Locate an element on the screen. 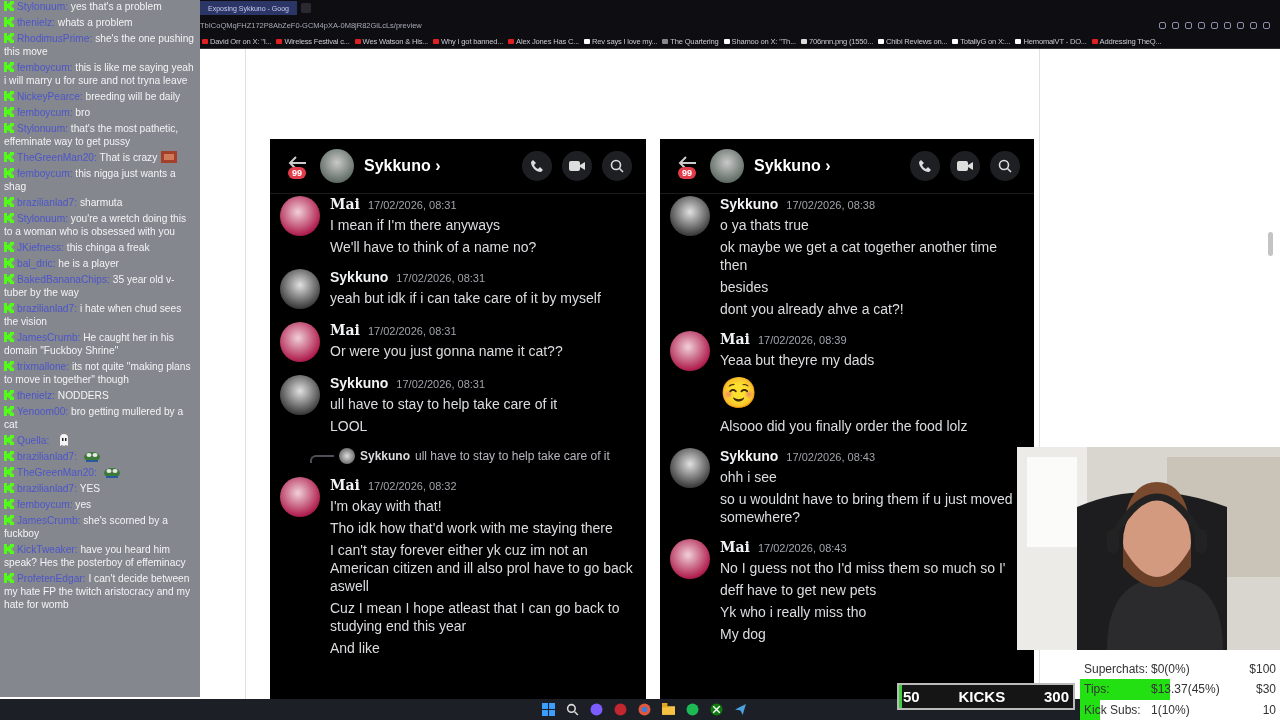 The image size is (1280, 720). chat-message: femboycum: yes is located at coordinates (100, 504).